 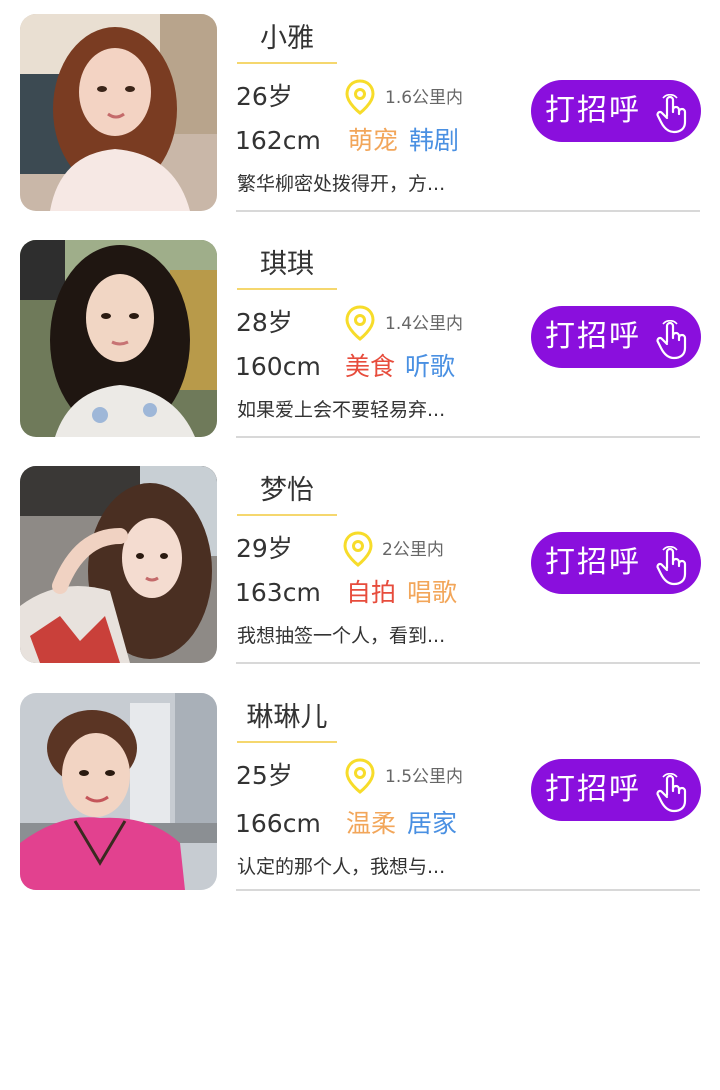 I want to click on profile-age: 28岁, so click(x=264, y=322).